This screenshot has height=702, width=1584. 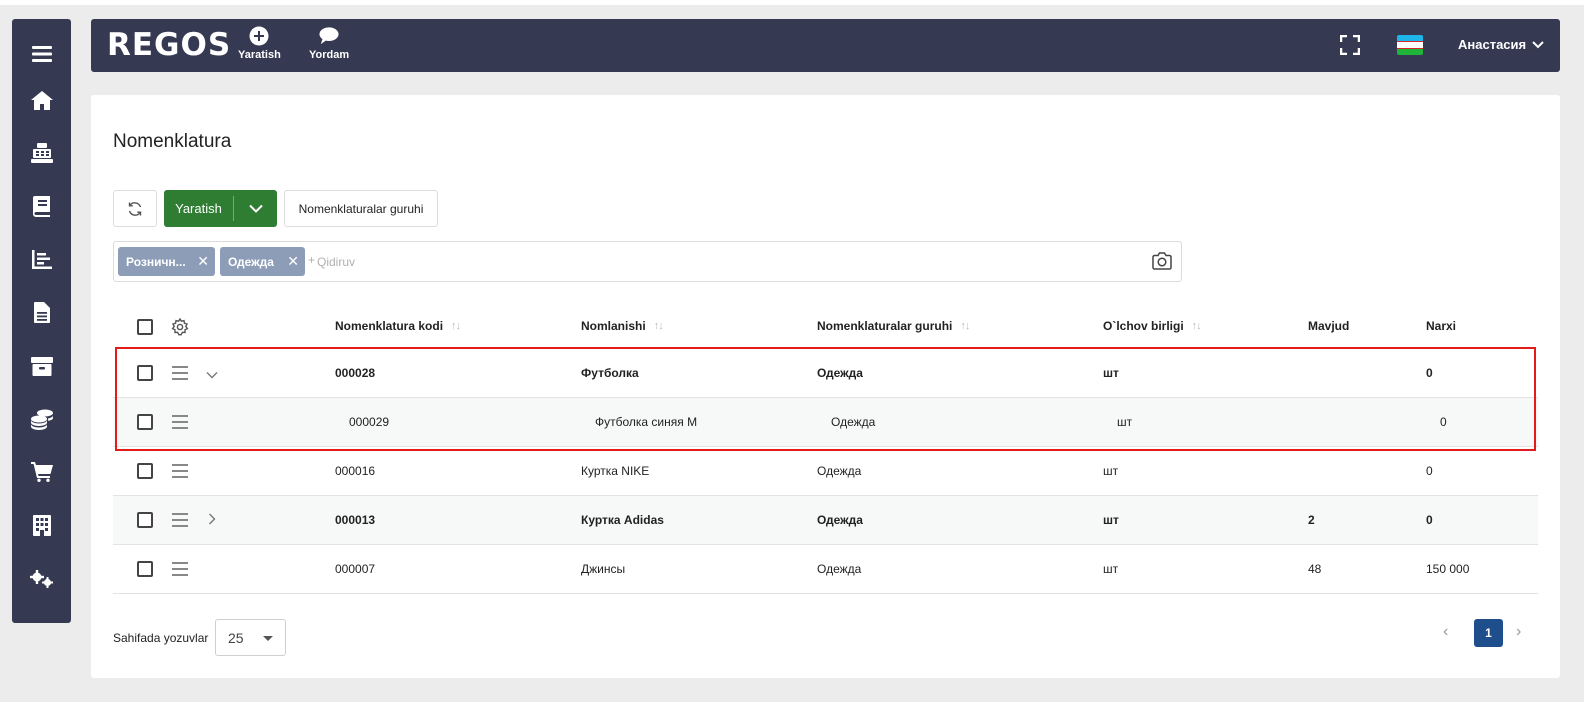 I want to click on user-name: Анастасия, so click(x=1492, y=44).